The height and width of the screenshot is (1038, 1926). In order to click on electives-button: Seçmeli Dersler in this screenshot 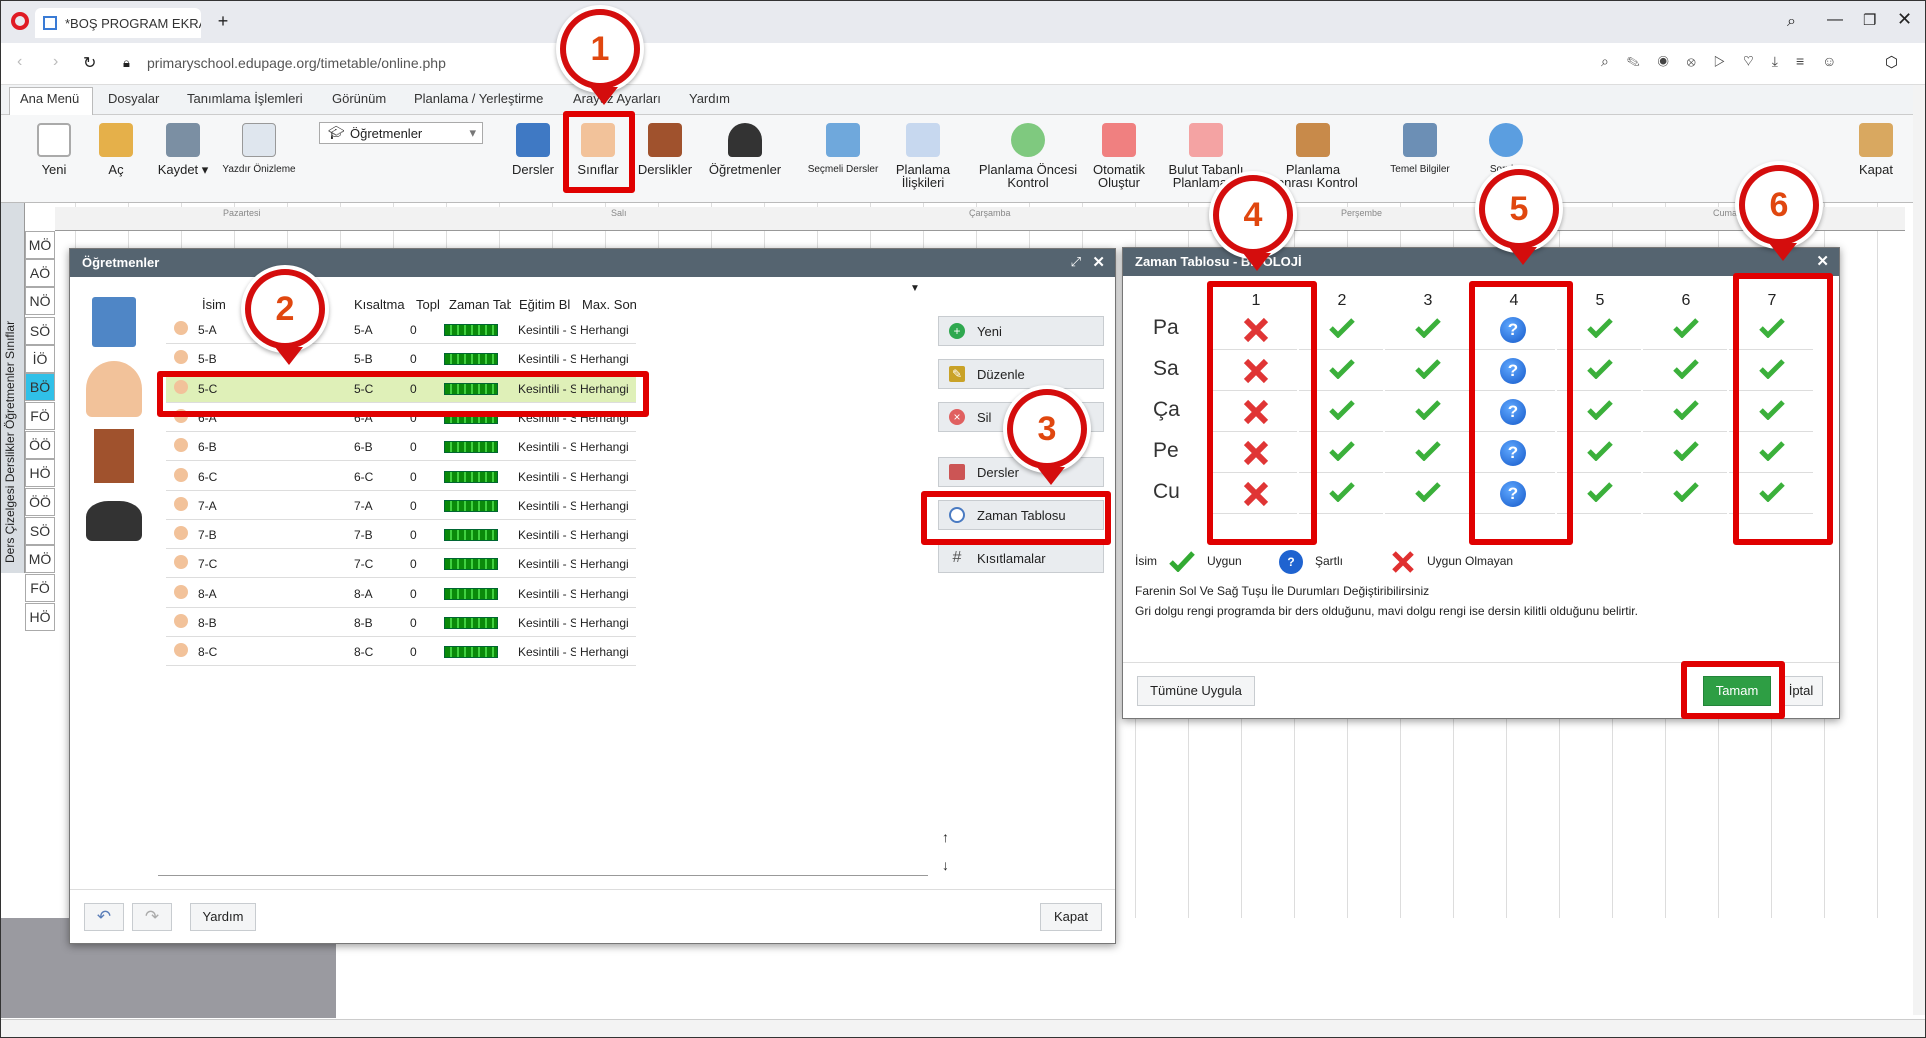, I will do `click(843, 149)`.